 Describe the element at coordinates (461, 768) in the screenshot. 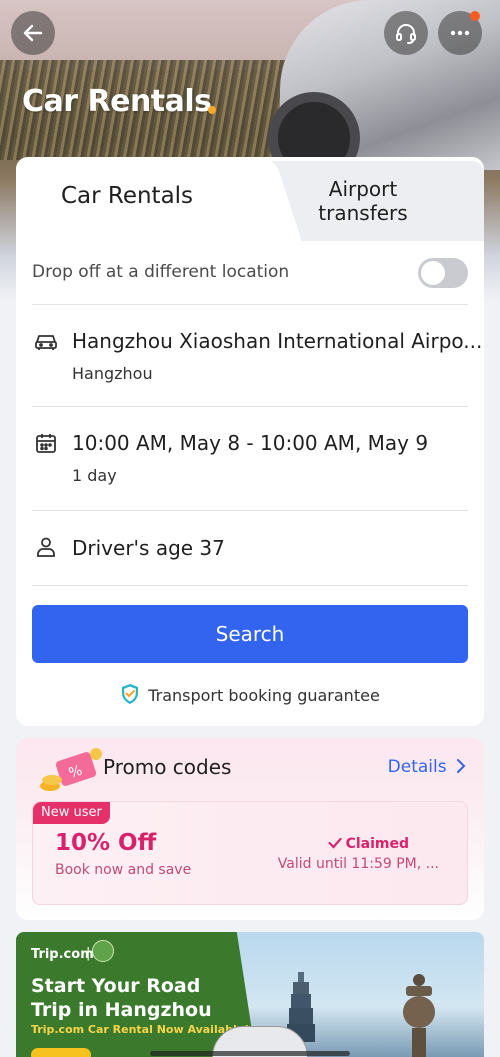

I see `chevron-right-icon` at that location.